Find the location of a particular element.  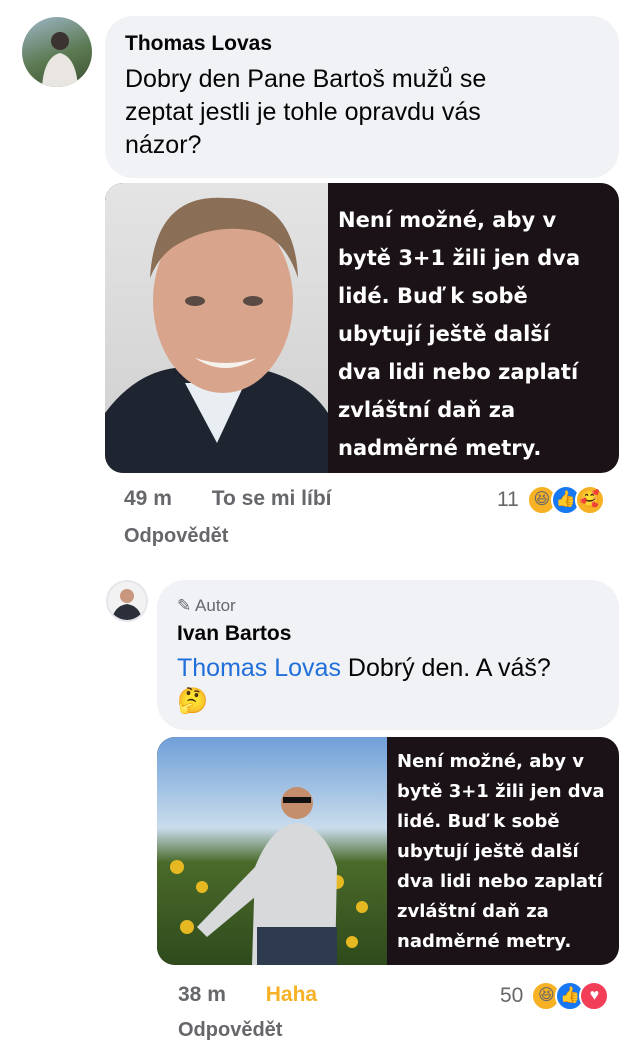

love-icon: ♥ is located at coordinates (594, 996).